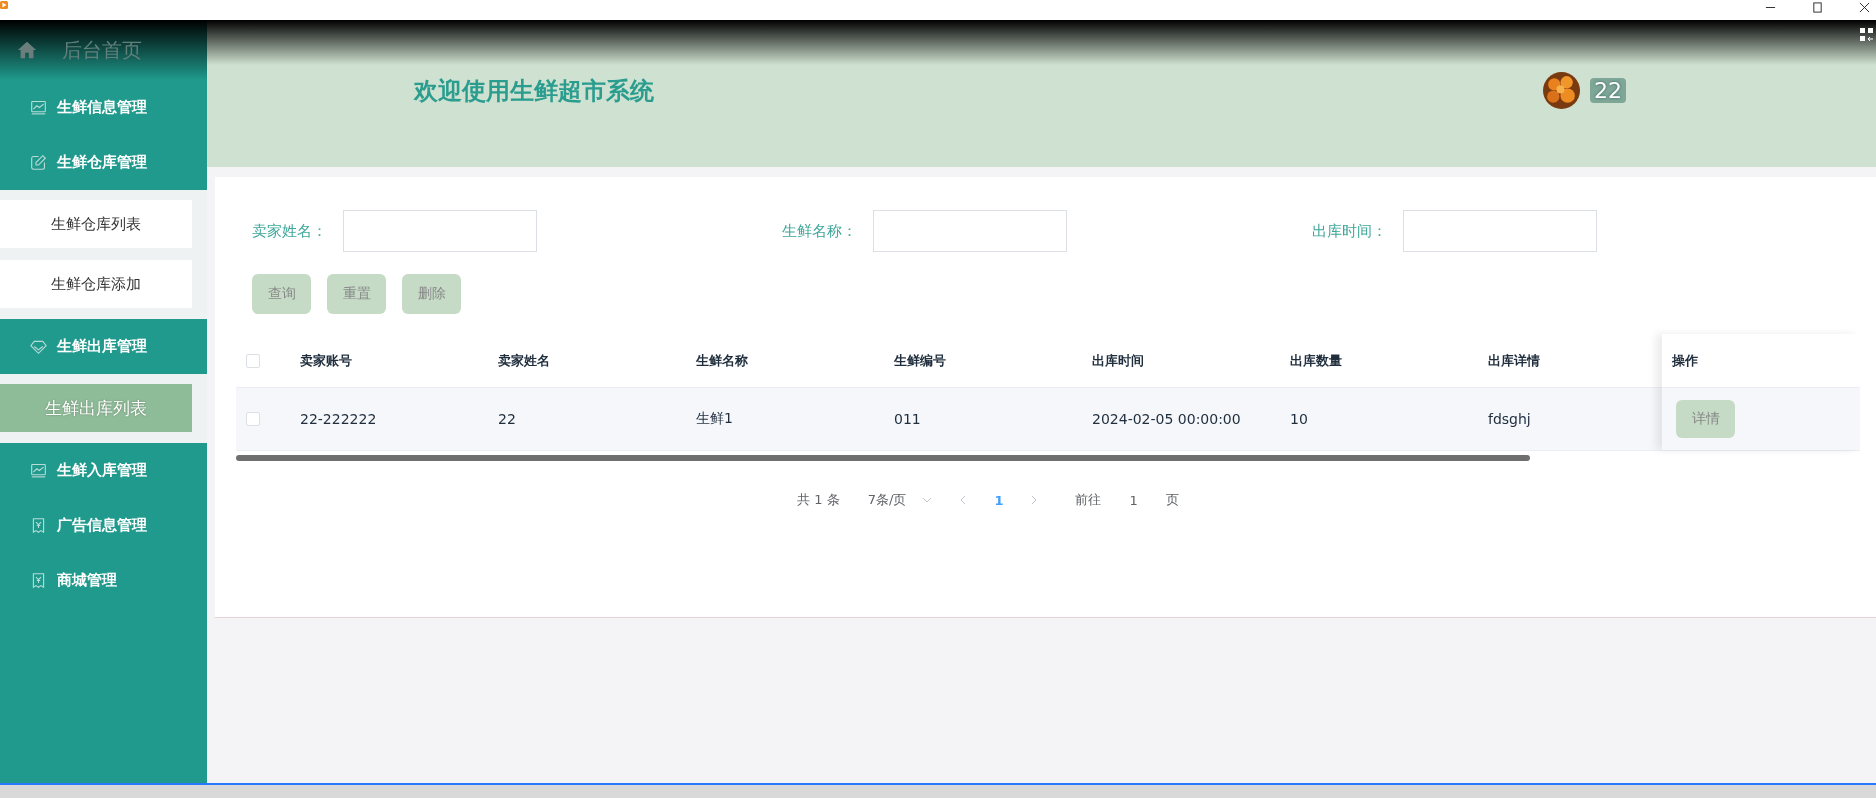 This screenshot has width=1876, height=798. I want to click on total-count: 共 1 条, so click(818, 500).